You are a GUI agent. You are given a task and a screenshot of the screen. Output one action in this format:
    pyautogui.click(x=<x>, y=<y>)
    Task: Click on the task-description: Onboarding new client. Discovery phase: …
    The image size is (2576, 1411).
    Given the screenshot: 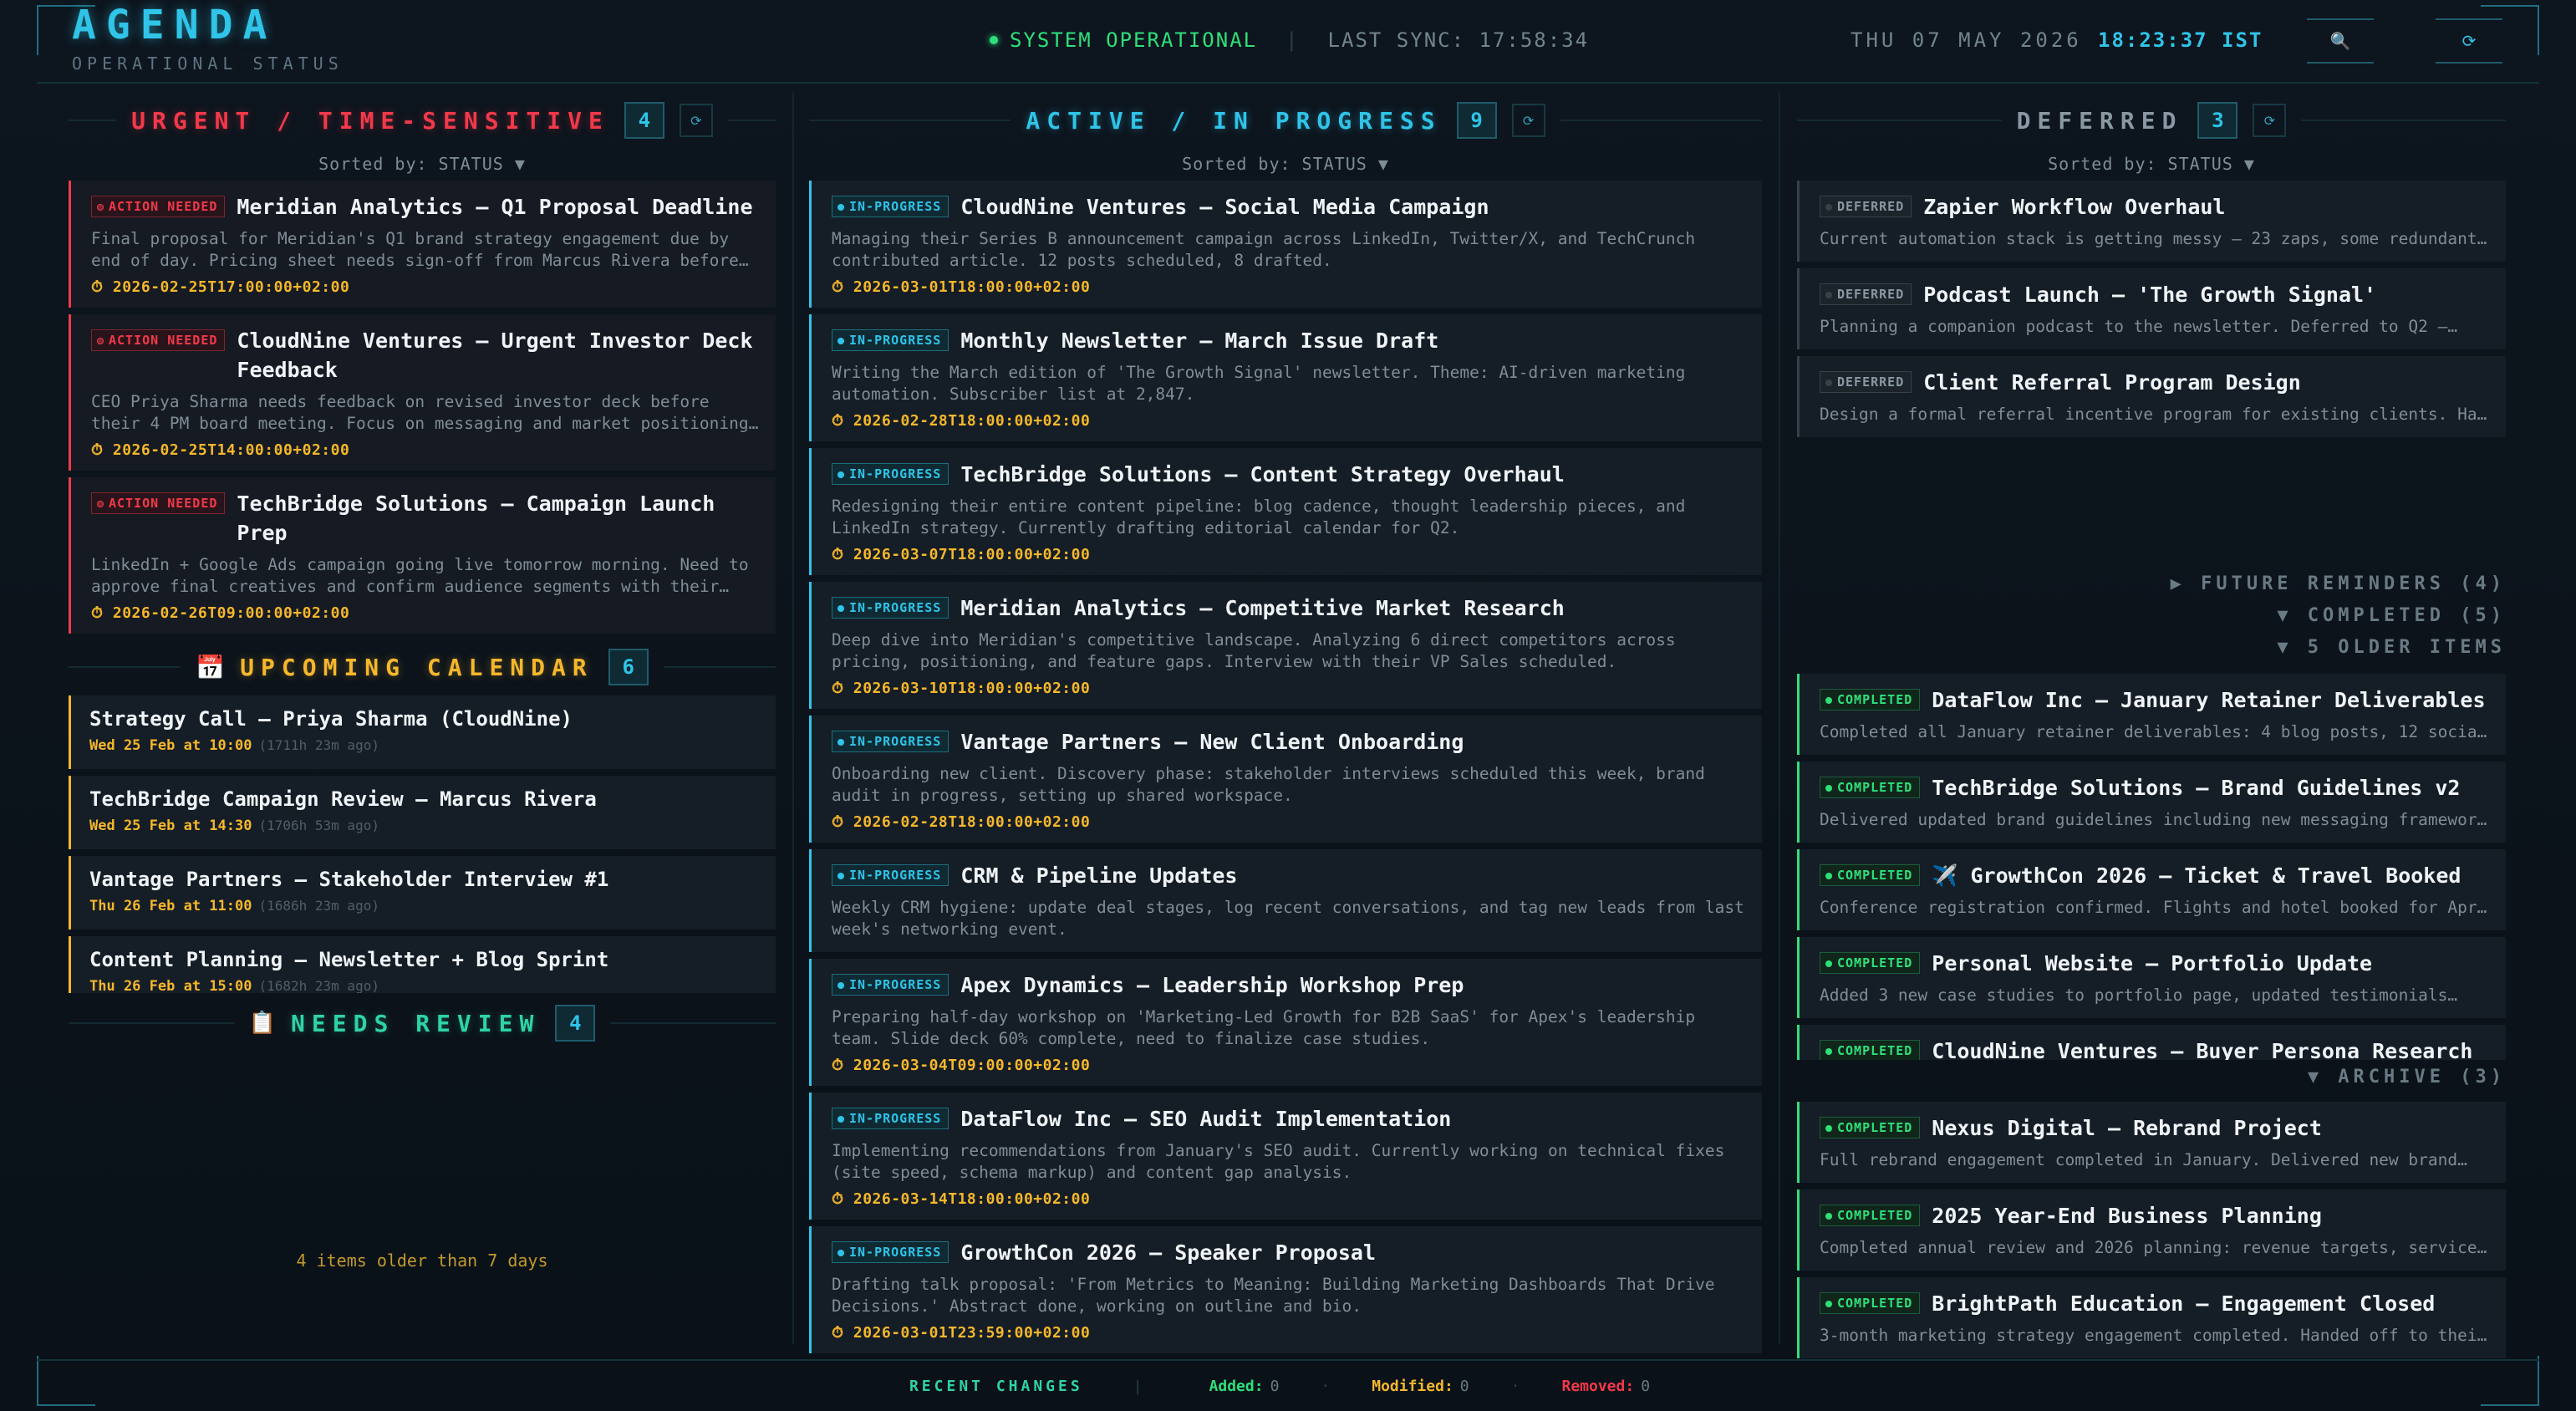 What is the action you would take?
    pyautogui.click(x=1268, y=784)
    